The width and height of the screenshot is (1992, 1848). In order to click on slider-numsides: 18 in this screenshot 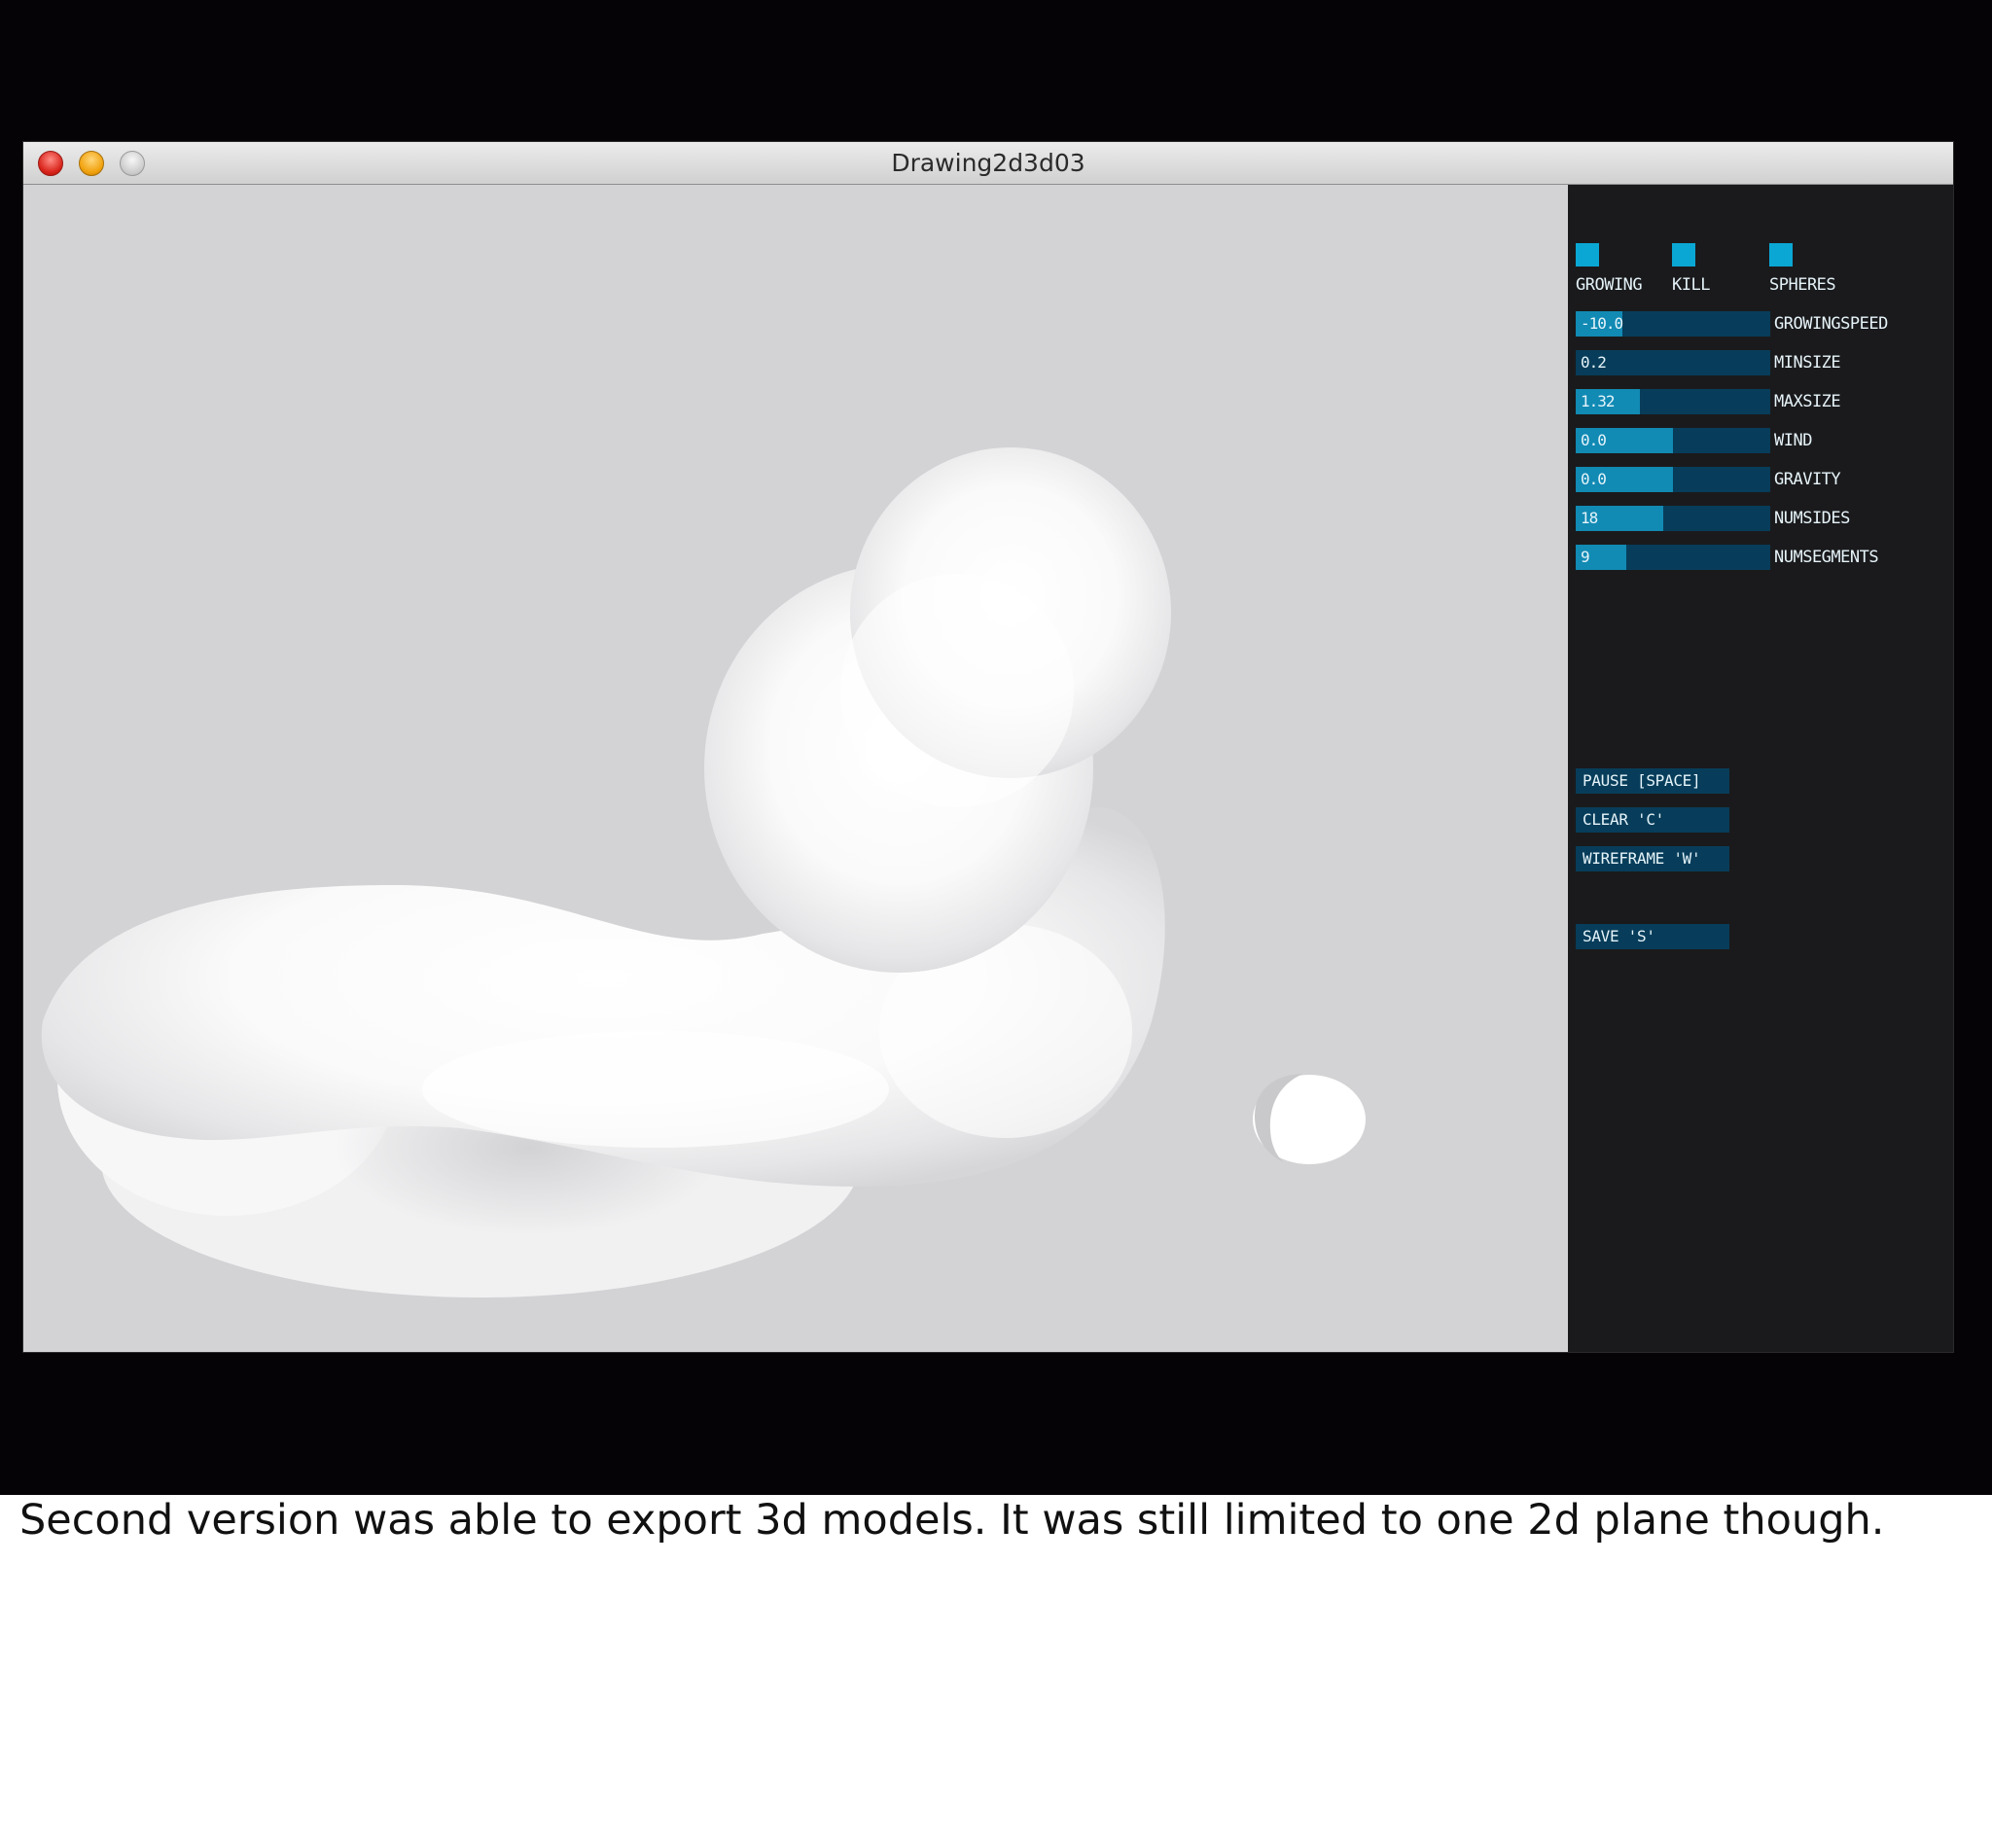, I will do `click(1673, 518)`.